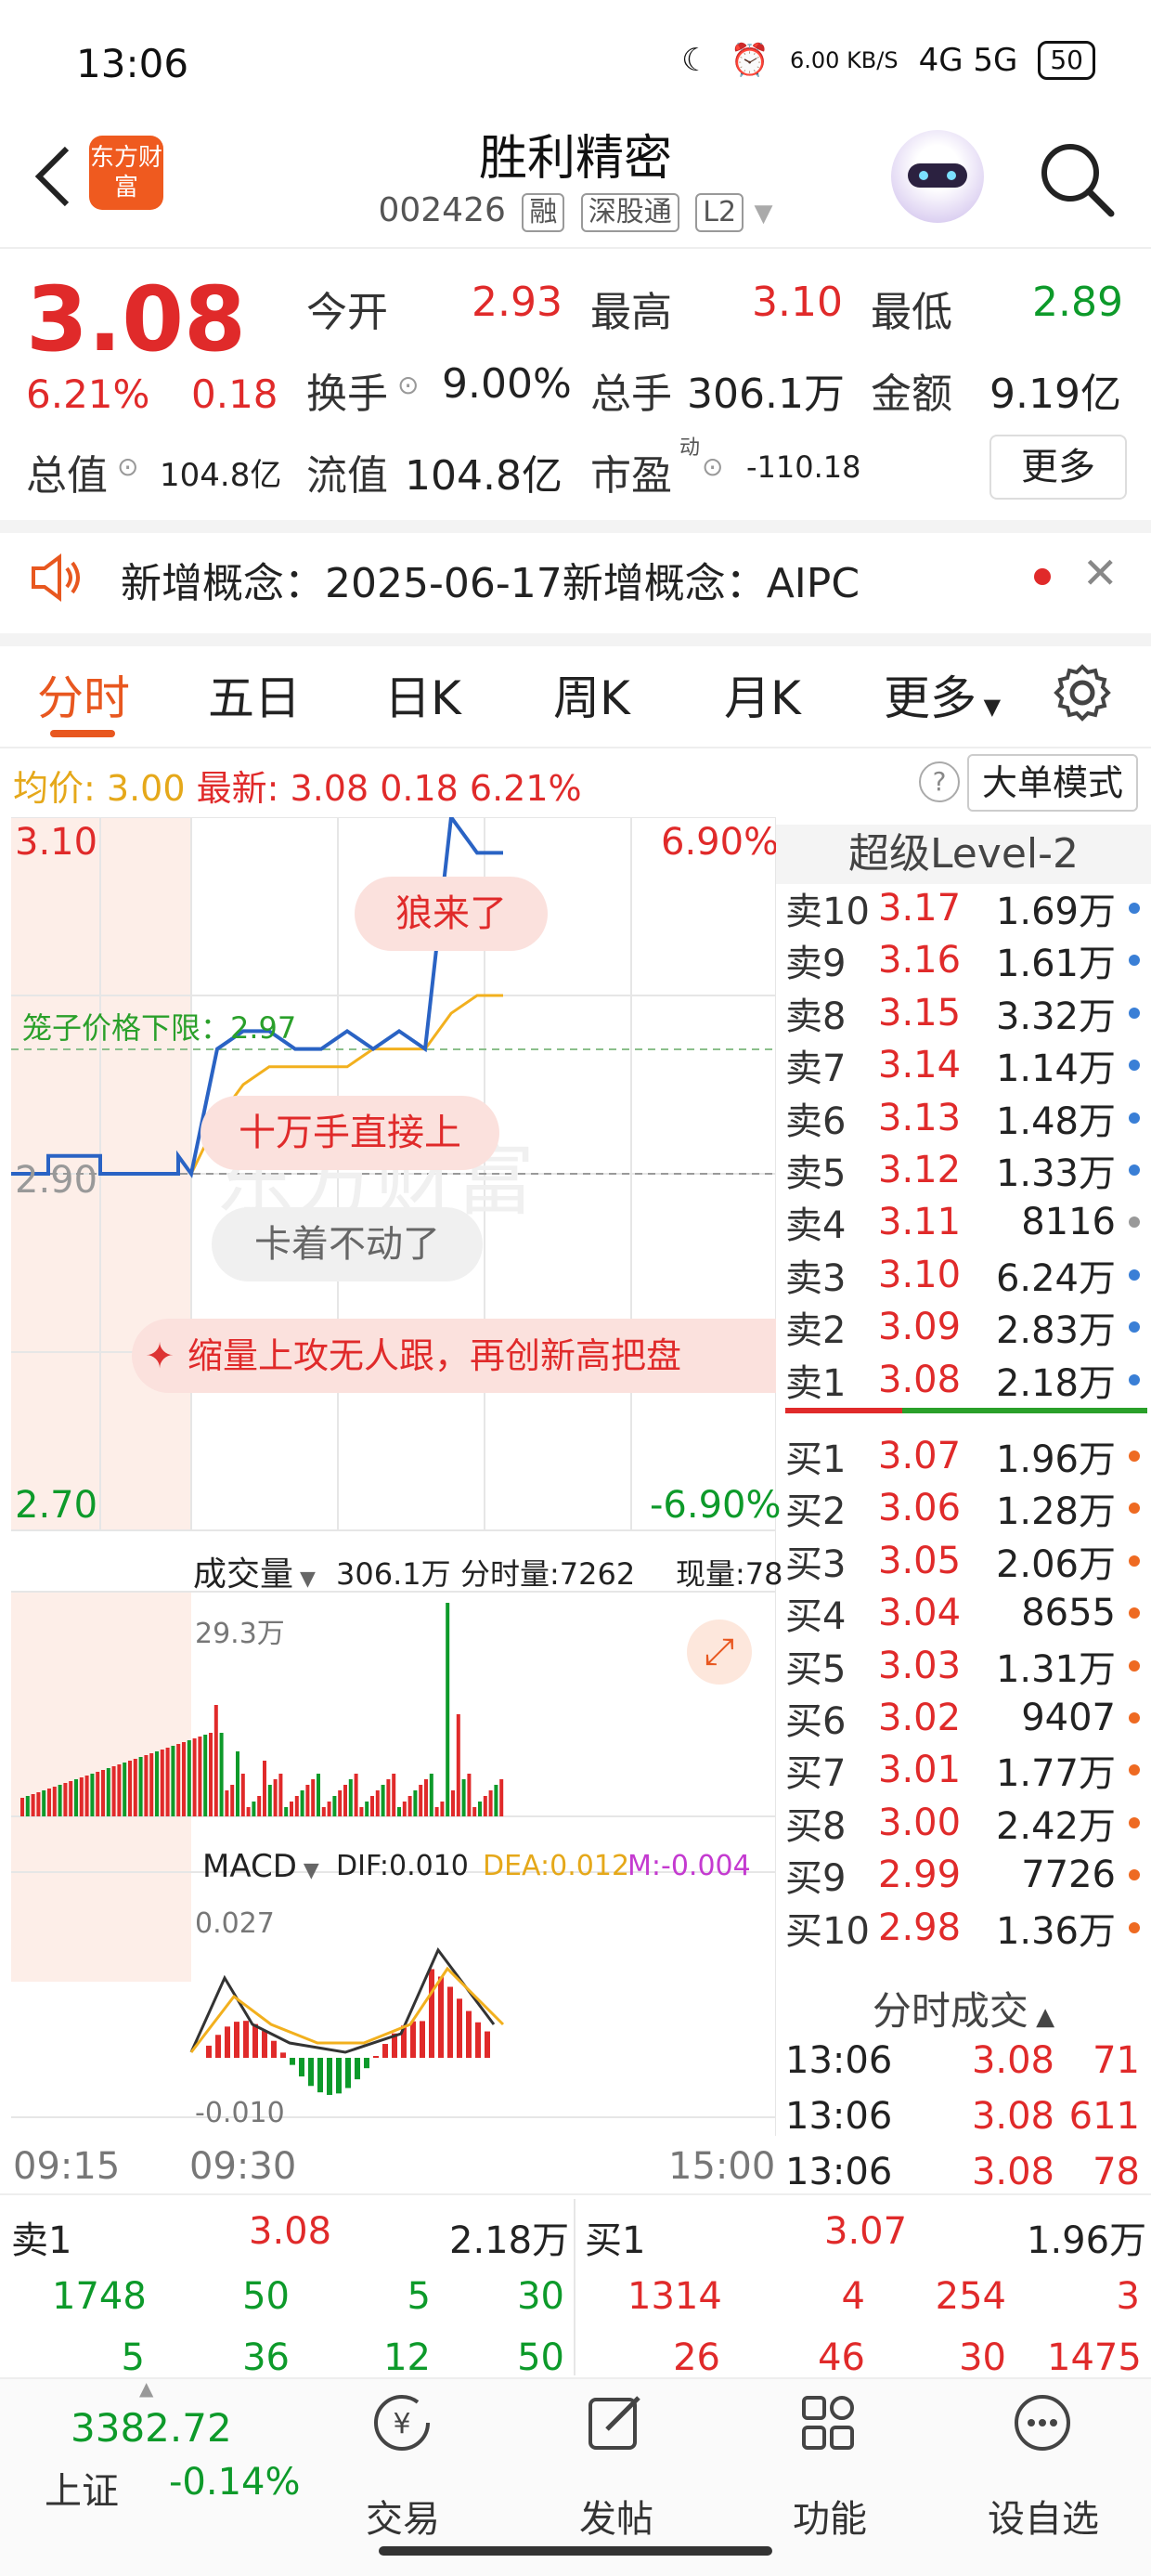 The image size is (1151, 2576). I want to click on index-name: 上证, so click(82, 2488).